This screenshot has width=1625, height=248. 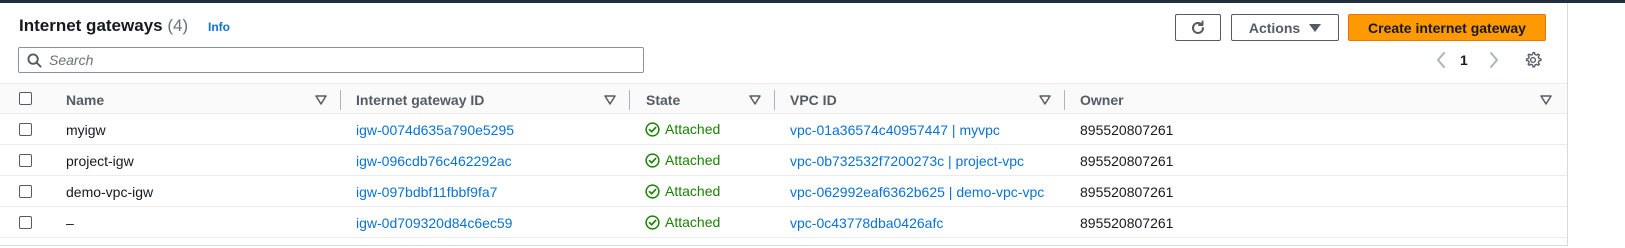 I want to click on create-internet-gateway-button: Create internet gateway, so click(x=1447, y=27).